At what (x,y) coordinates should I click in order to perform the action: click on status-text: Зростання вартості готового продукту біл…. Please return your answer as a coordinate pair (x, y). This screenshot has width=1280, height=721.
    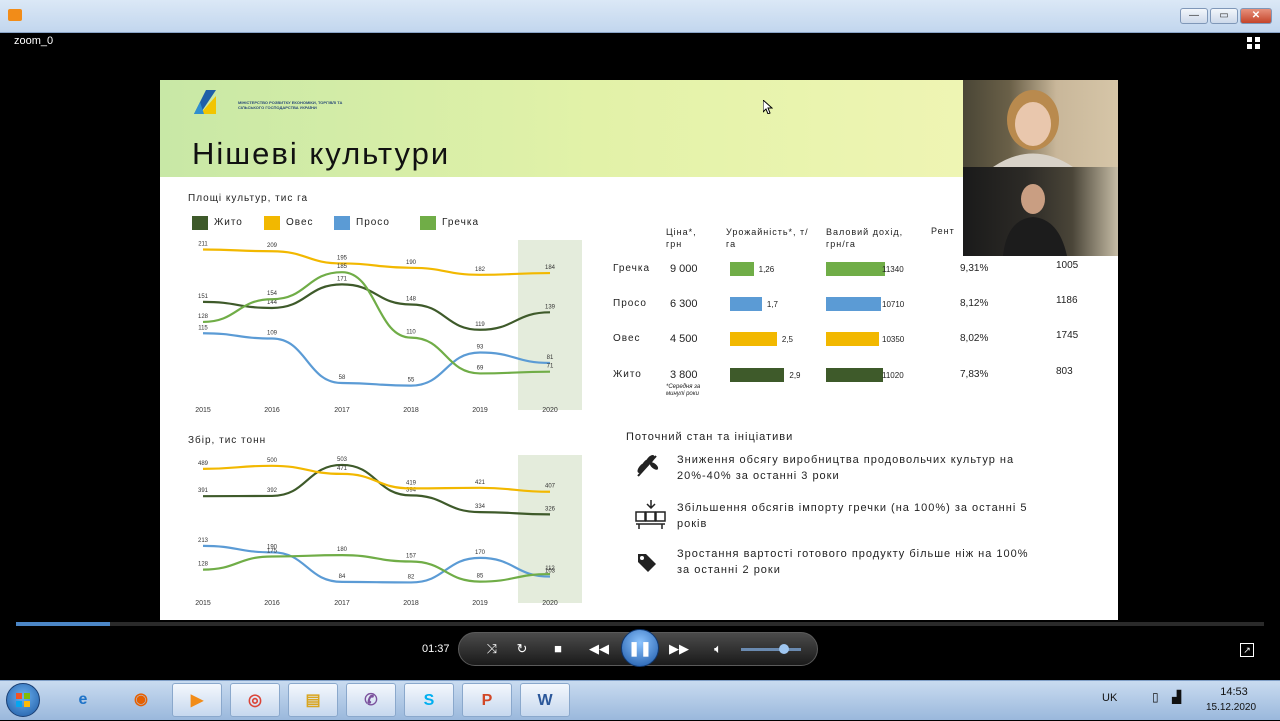
    Looking at the image, I should click on (853, 554).